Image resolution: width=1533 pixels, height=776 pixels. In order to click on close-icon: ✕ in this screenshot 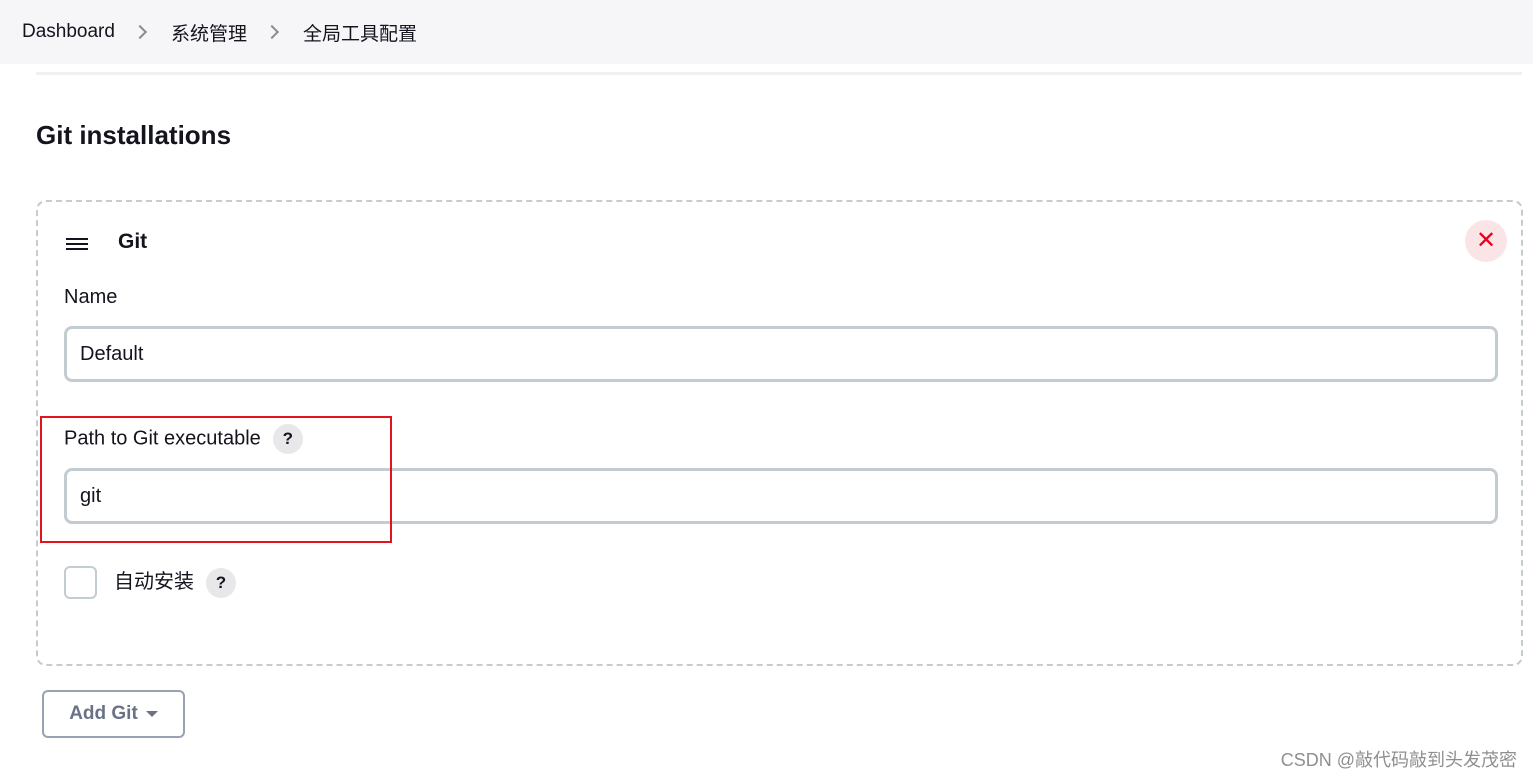, I will do `click(1486, 240)`.